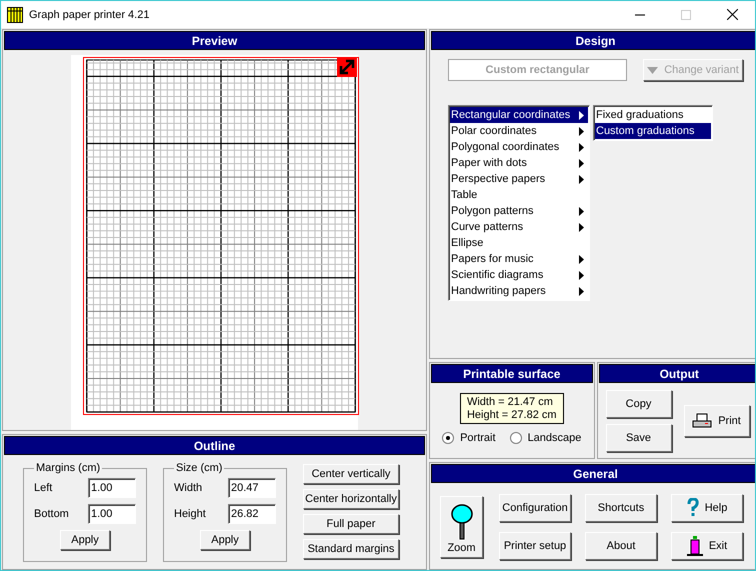  What do you see at coordinates (511, 373) in the screenshot?
I see `panel-header: Printable surface` at bounding box center [511, 373].